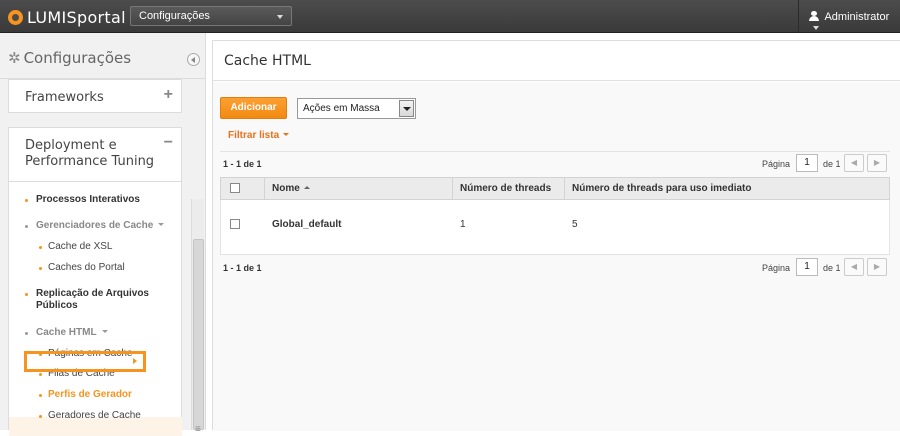  What do you see at coordinates (857, 17) in the screenshot?
I see `user-name: Administrator` at bounding box center [857, 17].